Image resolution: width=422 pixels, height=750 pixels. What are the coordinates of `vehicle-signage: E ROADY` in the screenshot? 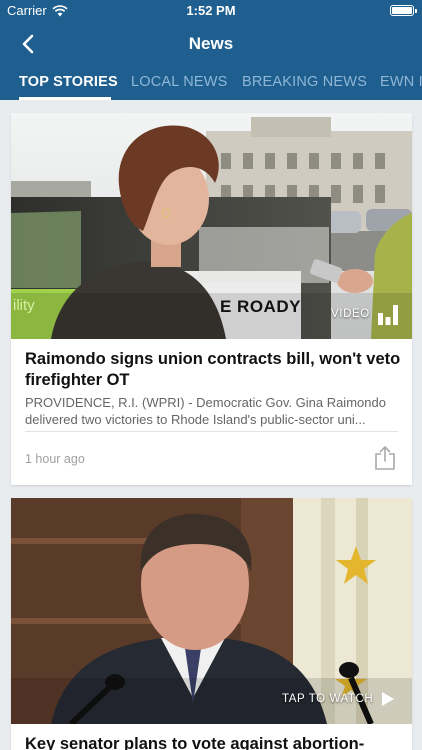 It's located at (260, 306).